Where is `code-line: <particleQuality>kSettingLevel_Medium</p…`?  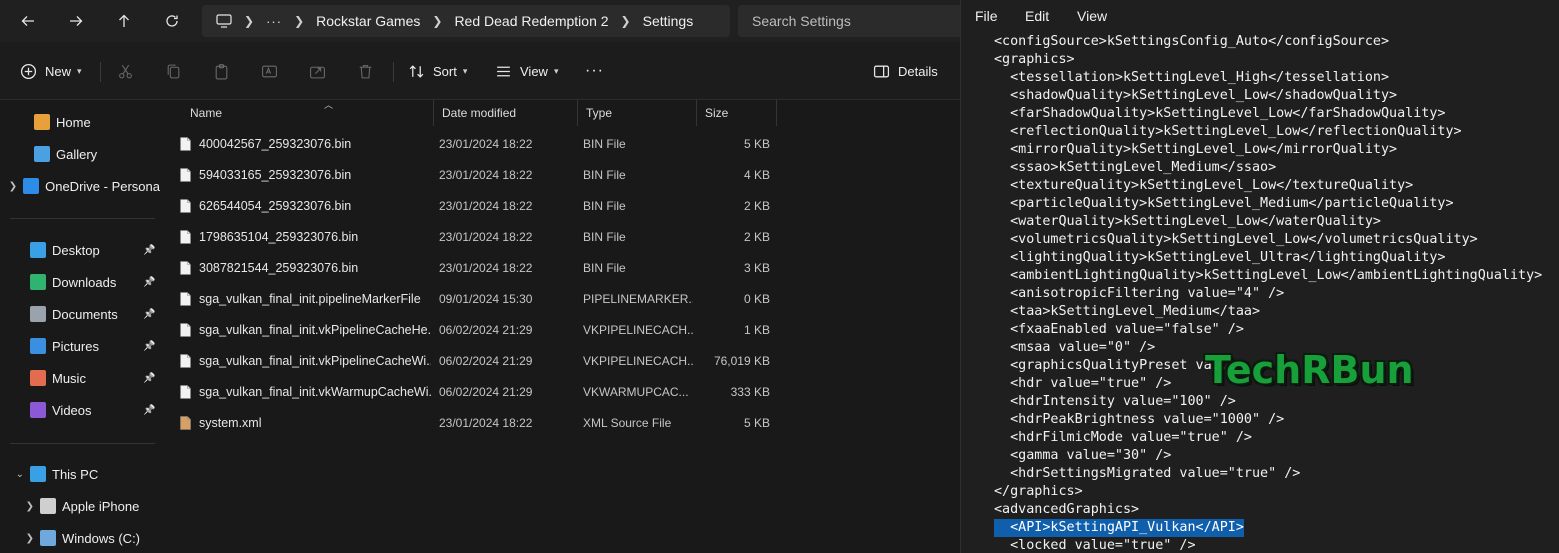
code-line: <particleQuality>kSettingLevel_Medium</p… is located at coordinates (1224, 203).